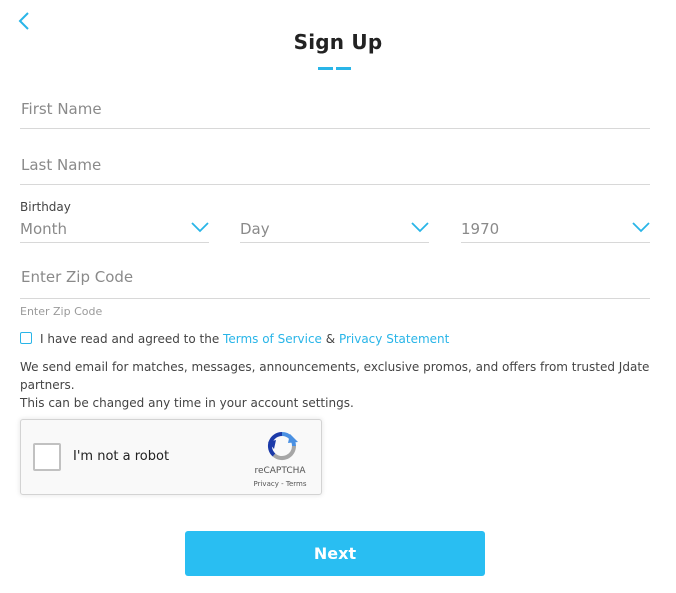  What do you see at coordinates (44, 229) in the screenshot?
I see `month-value: Month` at bounding box center [44, 229].